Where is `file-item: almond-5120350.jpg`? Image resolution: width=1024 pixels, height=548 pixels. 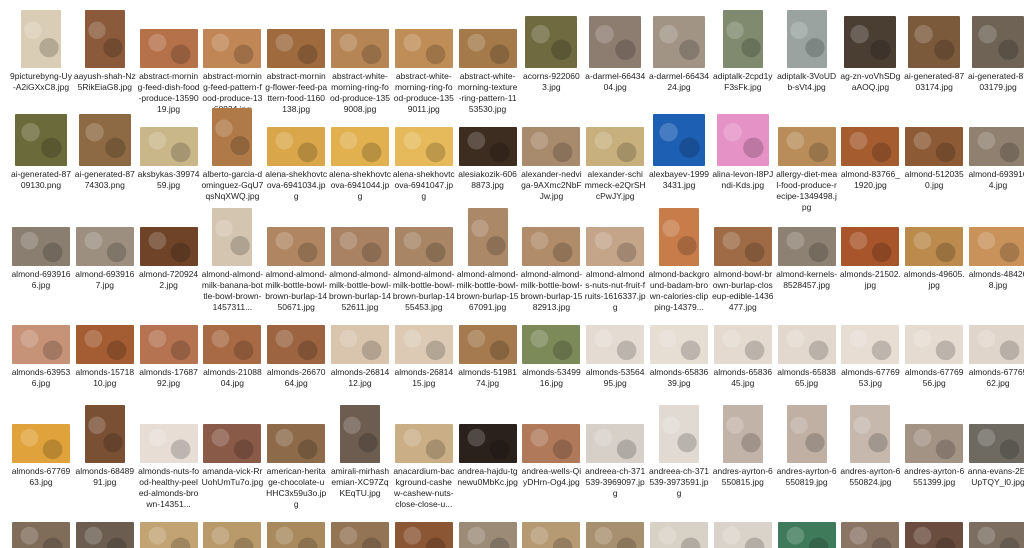 file-item: almond-5120350.jpg is located at coordinates (934, 147).